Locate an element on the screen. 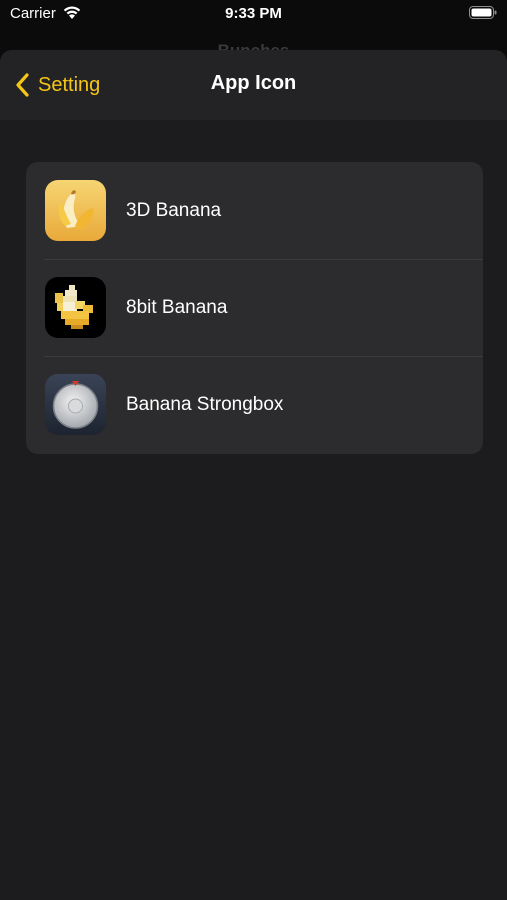 The width and height of the screenshot is (507, 900). banana-8bit-icon is located at coordinates (75, 307).